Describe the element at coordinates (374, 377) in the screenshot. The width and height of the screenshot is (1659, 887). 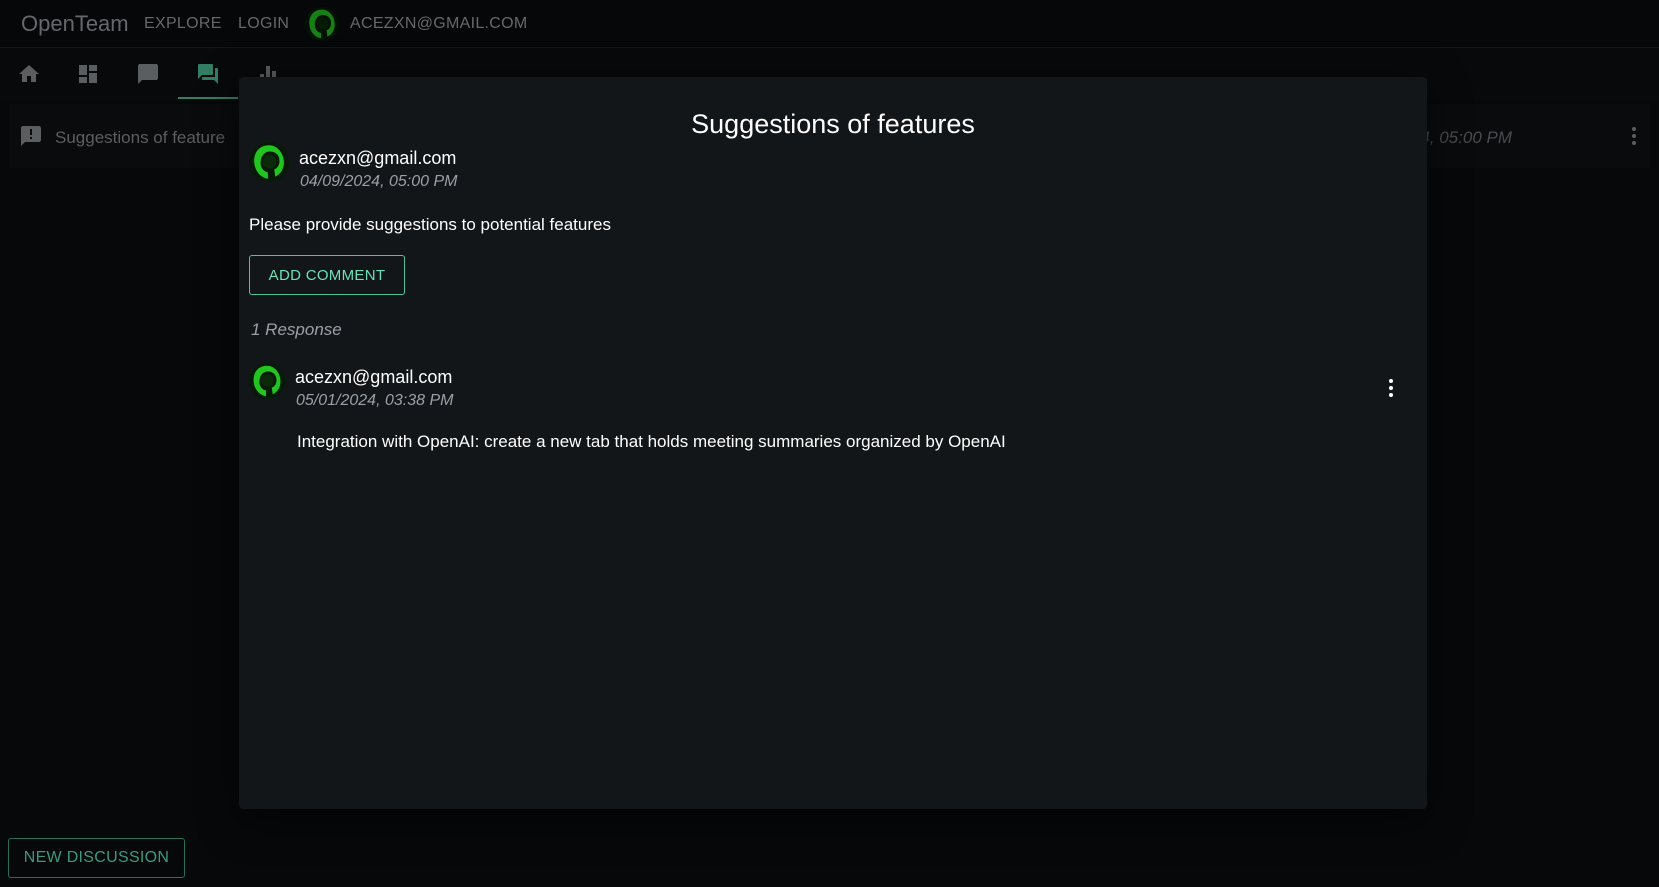
I see `comment-author: acezxn@gmail.com` at that location.